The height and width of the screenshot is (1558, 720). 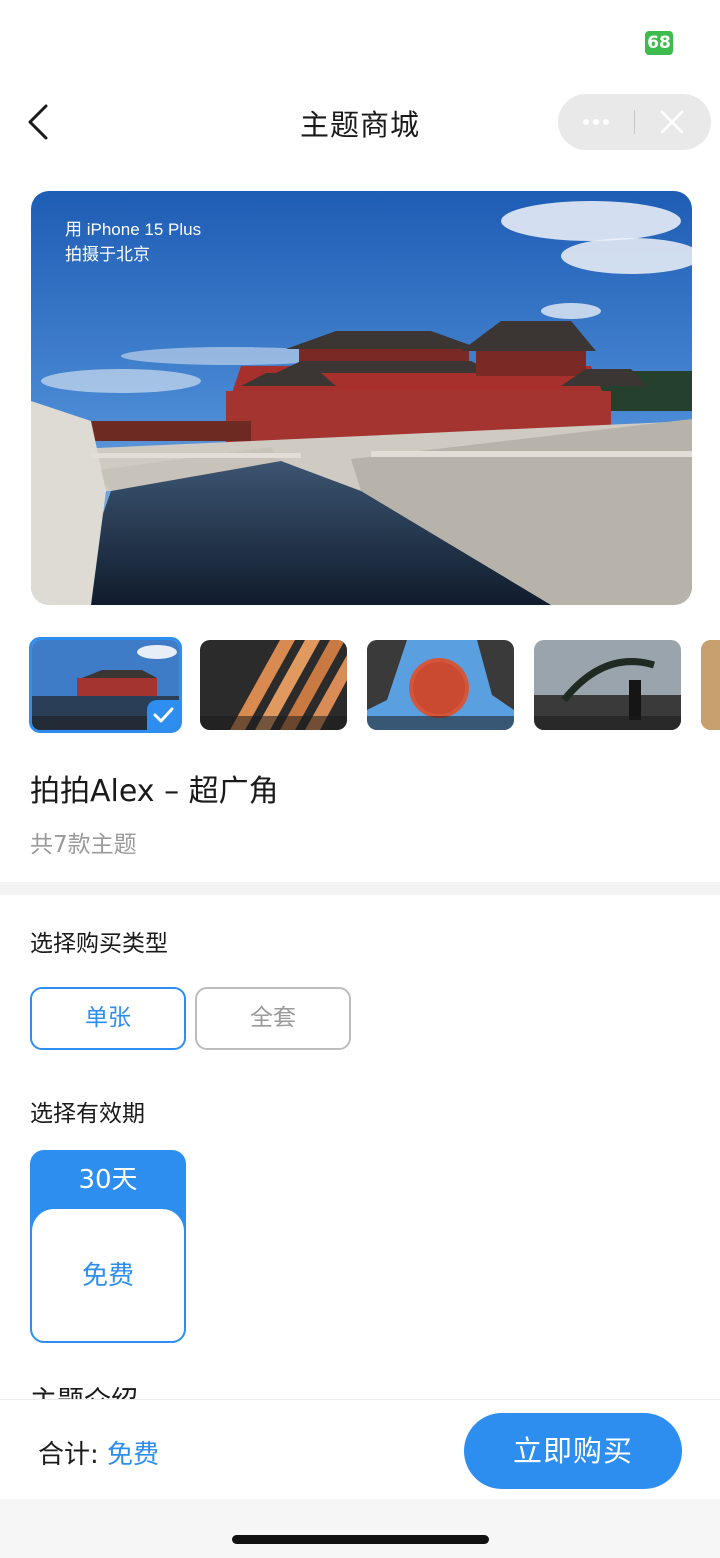 I want to click on more-dots-icon, so click(x=596, y=122).